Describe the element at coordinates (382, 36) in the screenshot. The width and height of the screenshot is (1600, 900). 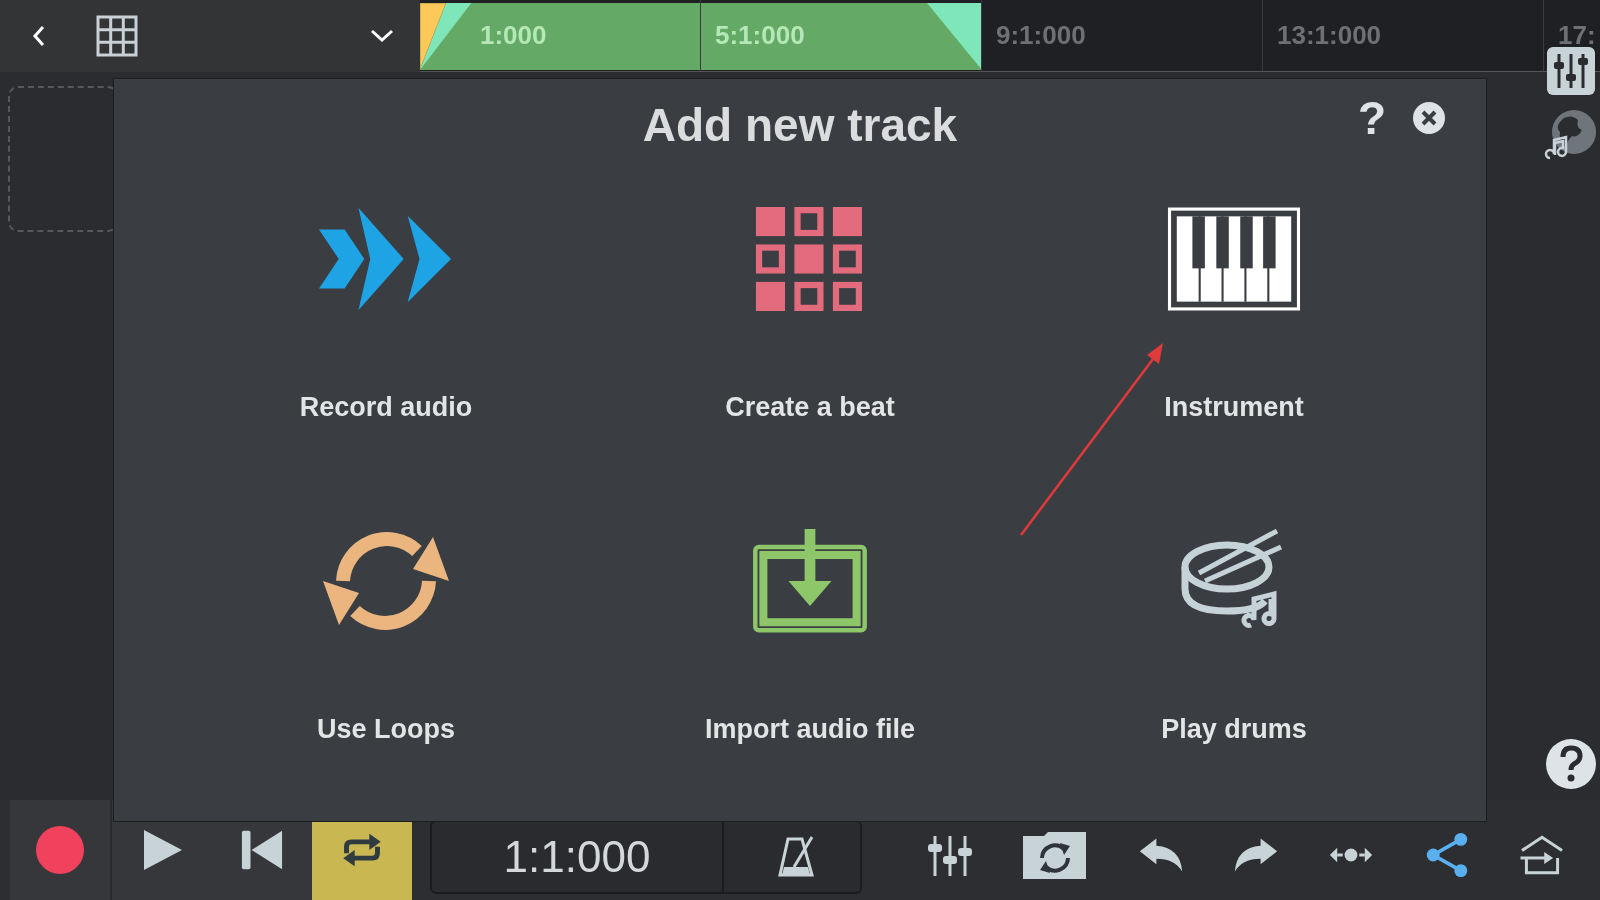
I see `dropdown-chevron-icon` at that location.